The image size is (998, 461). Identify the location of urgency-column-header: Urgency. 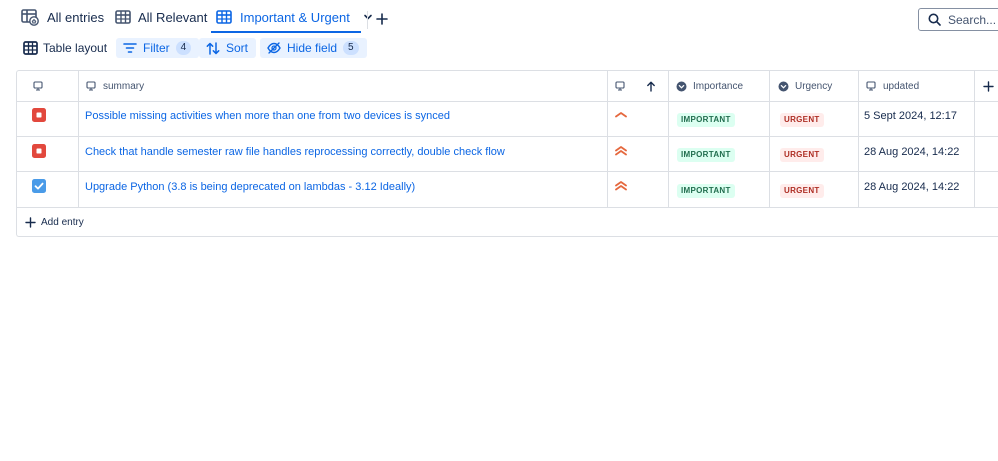
(805, 86).